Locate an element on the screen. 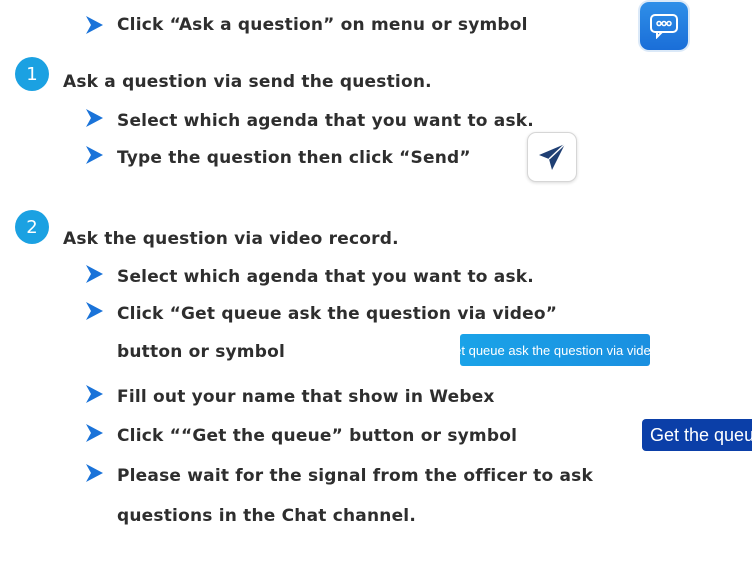 The width and height of the screenshot is (752, 566). step-number-badge: 1 is located at coordinates (32, 74).